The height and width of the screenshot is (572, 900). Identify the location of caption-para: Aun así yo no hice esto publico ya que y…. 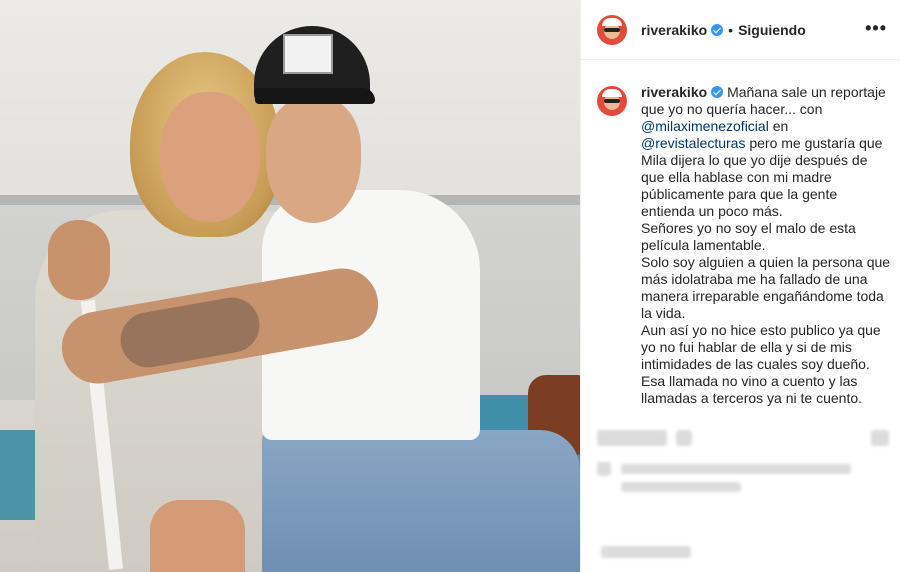
(761, 347).